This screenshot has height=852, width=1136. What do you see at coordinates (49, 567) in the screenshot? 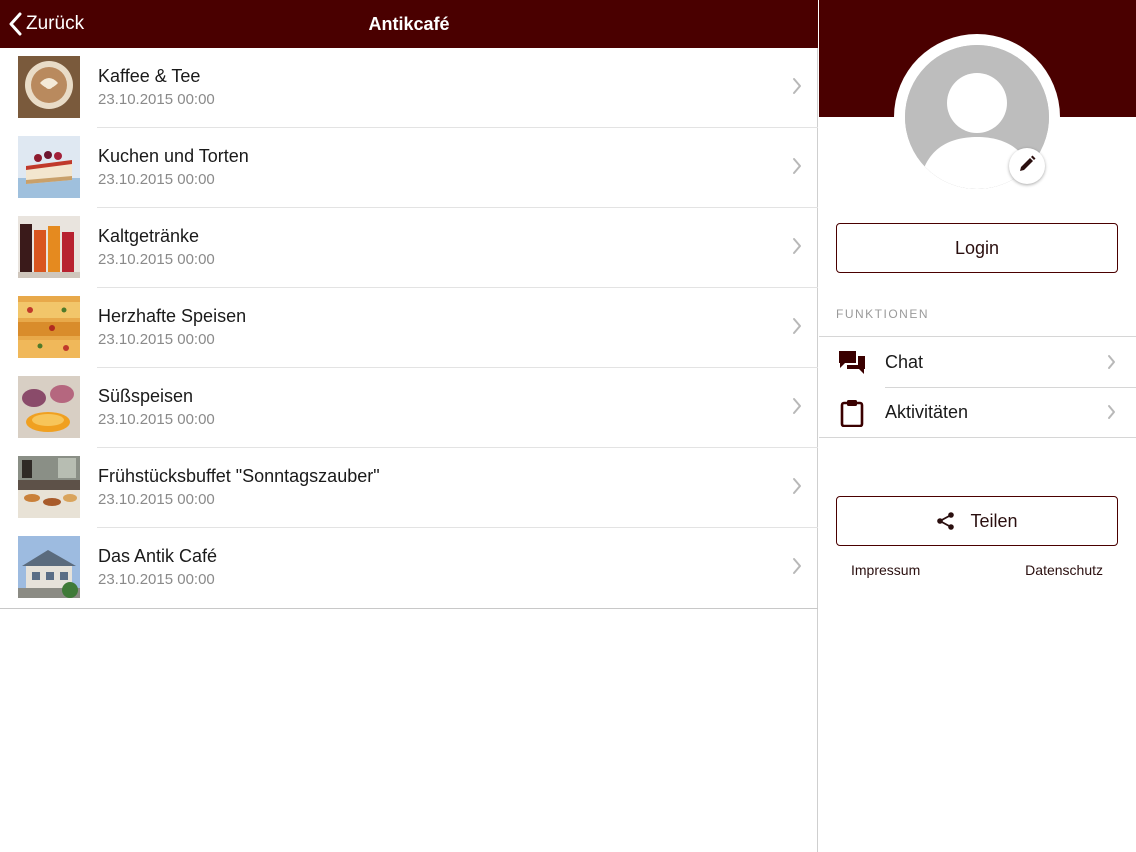
I see `cafe-building-image` at bounding box center [49, 567].